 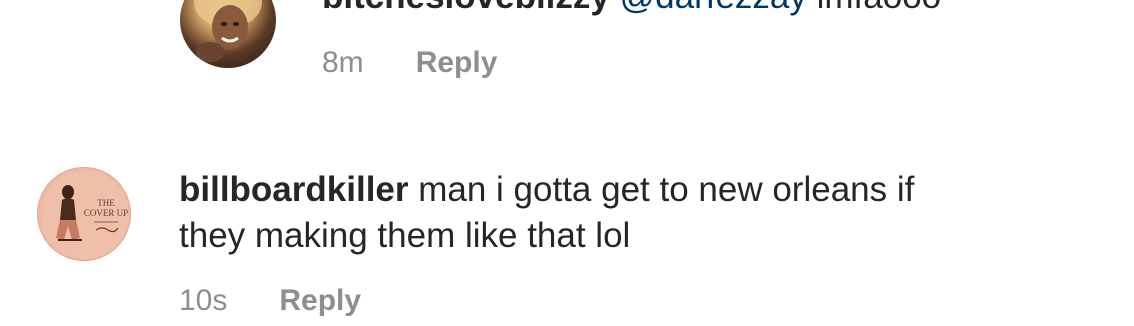 I want to click on comment-body-line1: man i gotta get to new orleans if, so click(x=666, y=189).